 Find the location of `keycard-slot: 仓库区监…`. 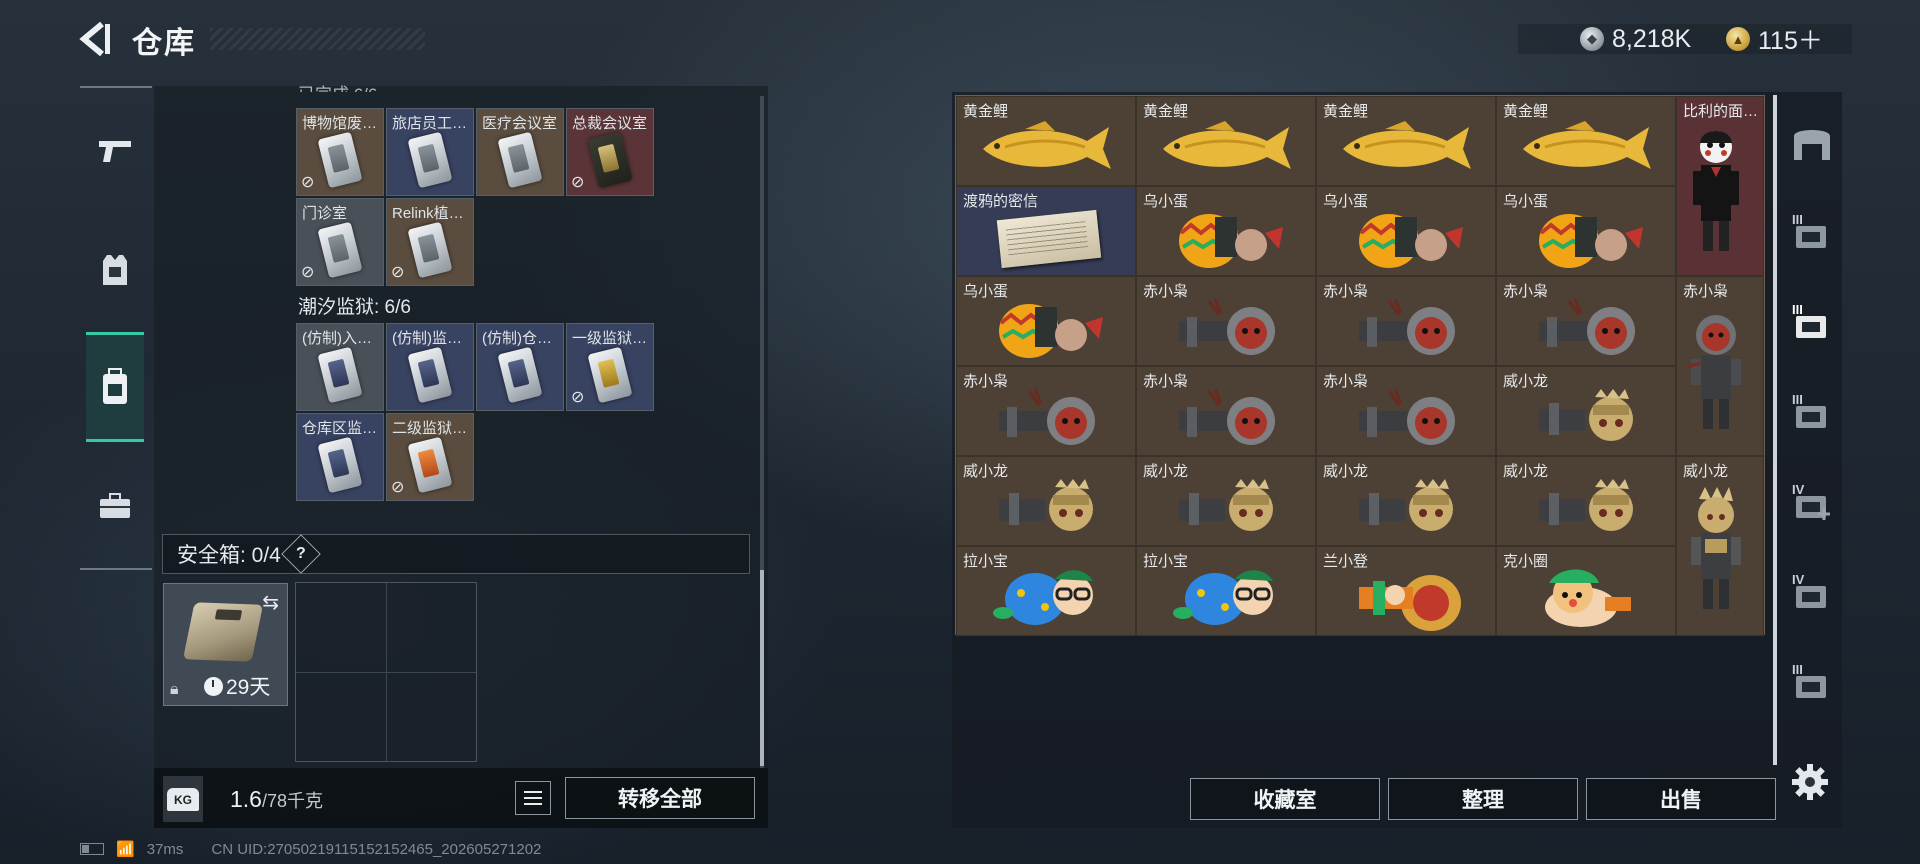

keycard-slot: 仓库区监… is located at coordinates (340, 457).